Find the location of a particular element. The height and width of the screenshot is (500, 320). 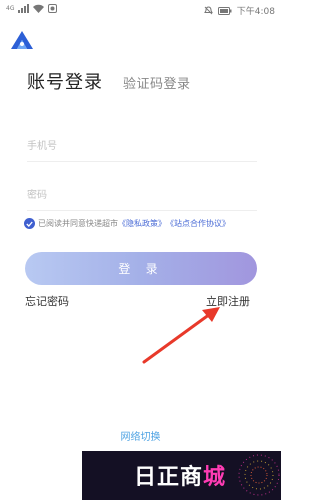

phone-field-container is located at coordinates (142, 147).